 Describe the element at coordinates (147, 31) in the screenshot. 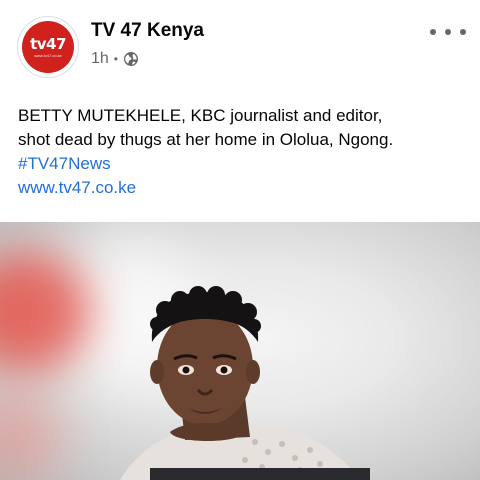

I see `page-name: TV 47 Kenya` at that location.